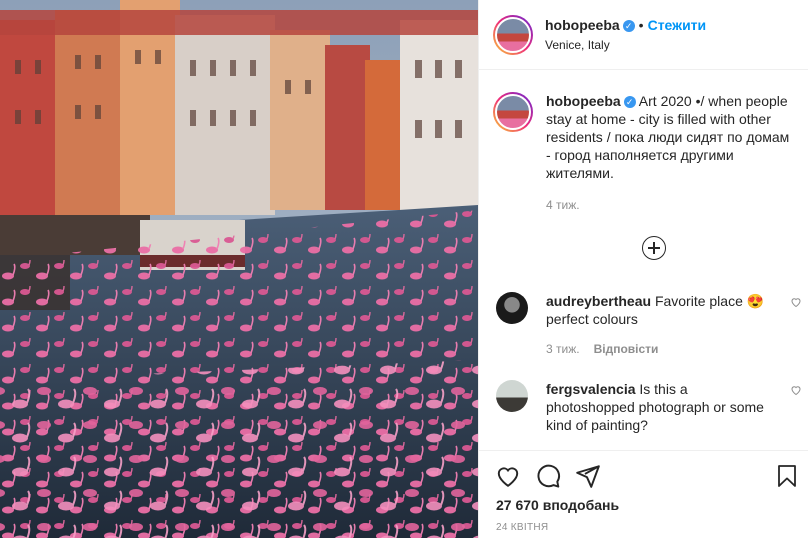  I want to click on comment-username: fergsvalencia, so click(591, 389).